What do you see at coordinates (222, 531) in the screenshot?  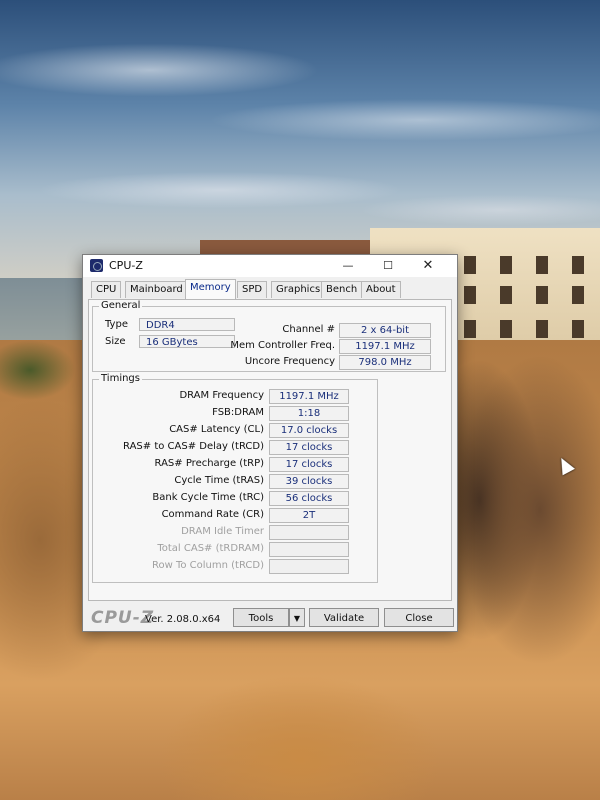 I see `dram-idle-timer-label: DRAM Idle Timer` at bounding box center [222, 531].